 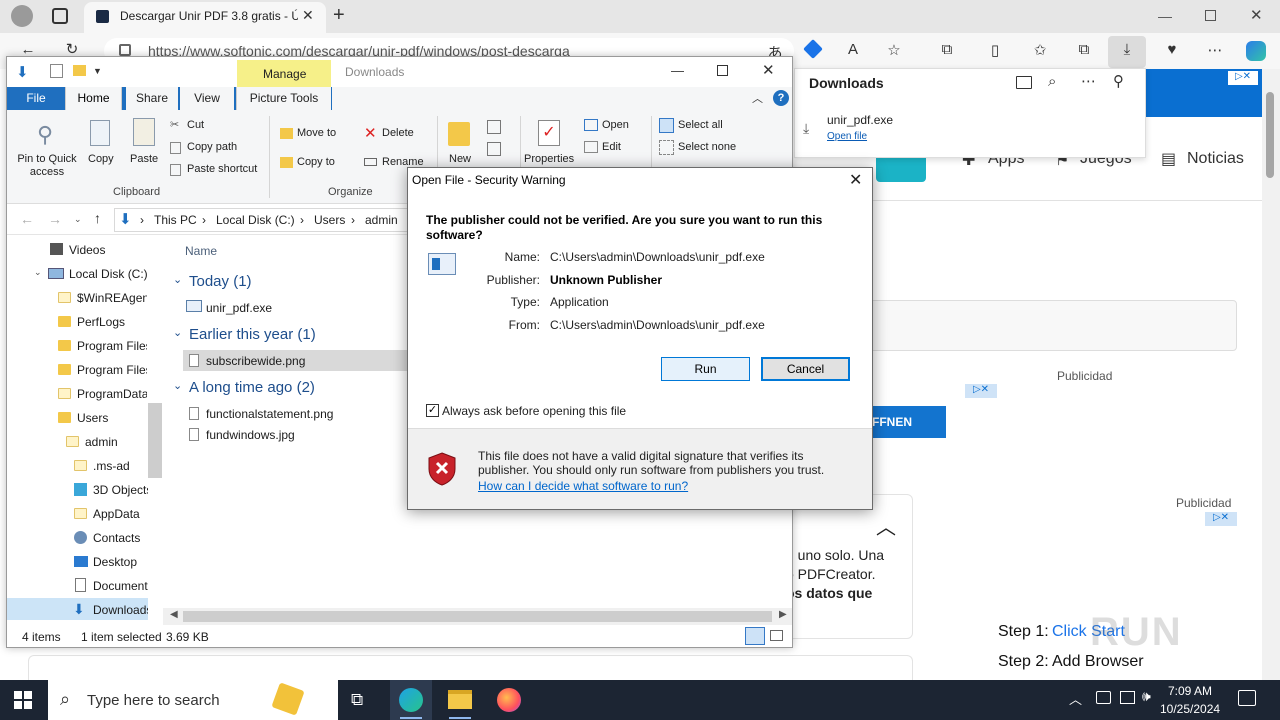 I want to click on new-folder-qa-icon, so click(x=79, y=70).